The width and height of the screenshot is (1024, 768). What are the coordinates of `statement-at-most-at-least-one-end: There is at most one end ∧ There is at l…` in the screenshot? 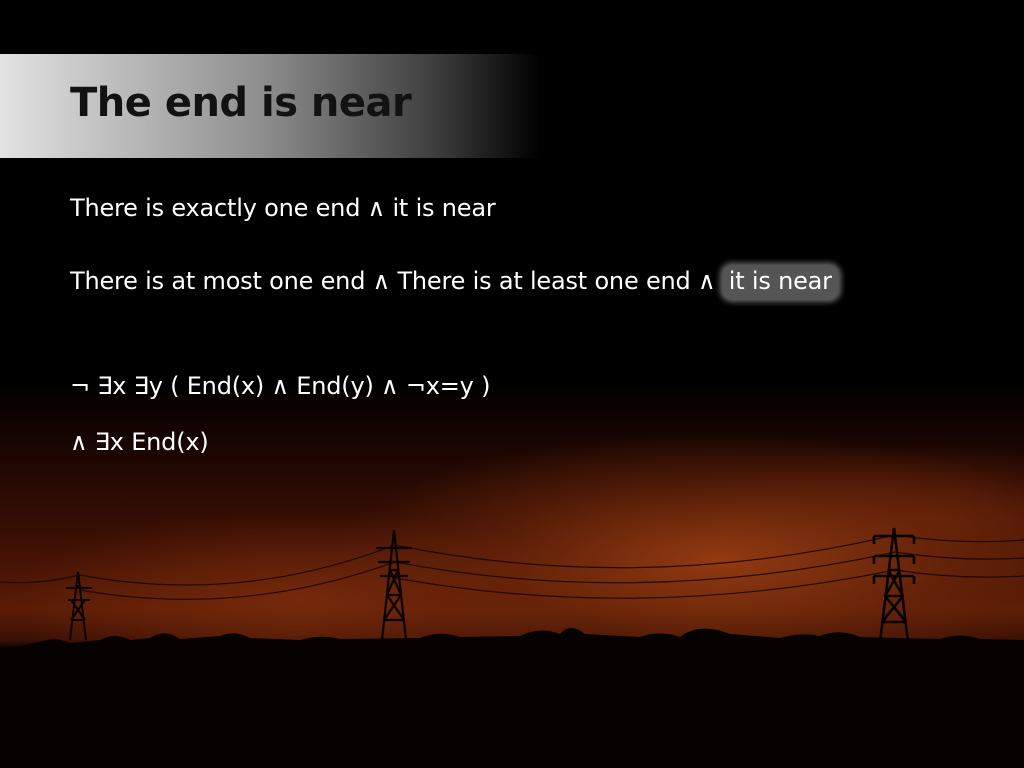 It's located at (454, 282).